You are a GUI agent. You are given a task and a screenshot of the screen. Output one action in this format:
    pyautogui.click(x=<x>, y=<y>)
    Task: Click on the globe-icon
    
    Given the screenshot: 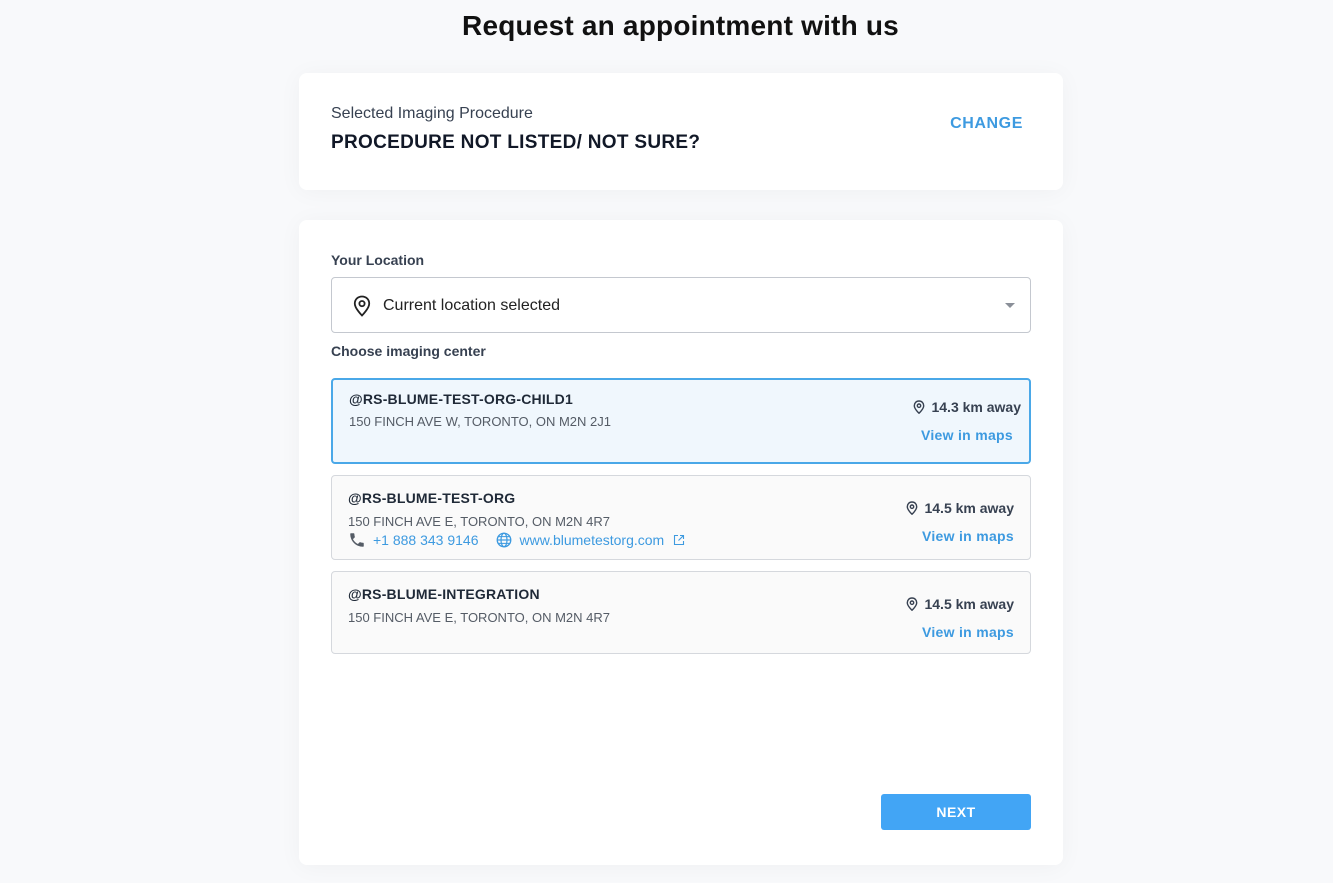 What is the action you would take?
    pyautogui.click(x=503, y=540)
    